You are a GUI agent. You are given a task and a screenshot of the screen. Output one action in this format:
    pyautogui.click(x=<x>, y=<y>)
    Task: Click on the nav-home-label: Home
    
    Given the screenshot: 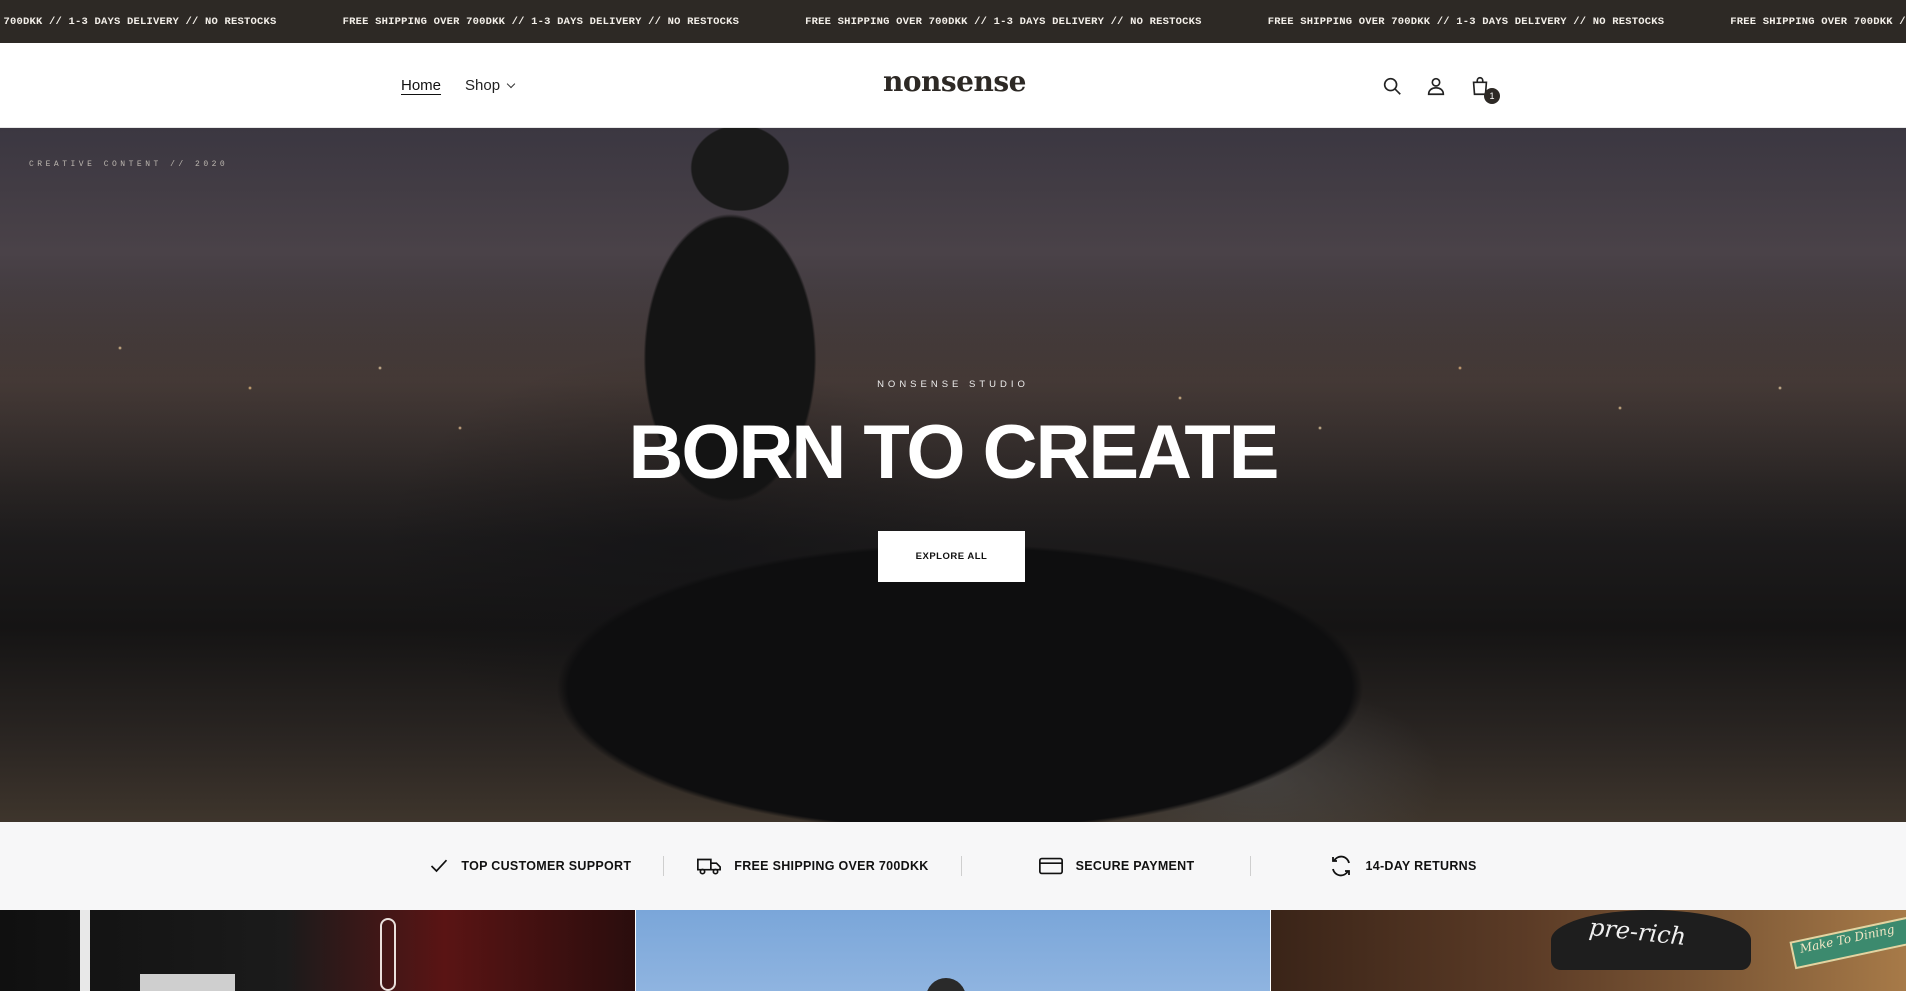 What is the action you would take?
    pyautogui.click(x=421, y=85)
    